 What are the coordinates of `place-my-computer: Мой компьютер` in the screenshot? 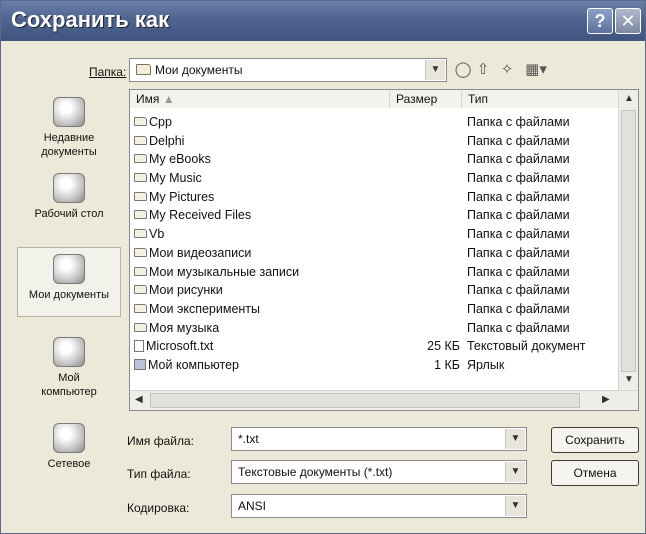 It's located at (69, 368).